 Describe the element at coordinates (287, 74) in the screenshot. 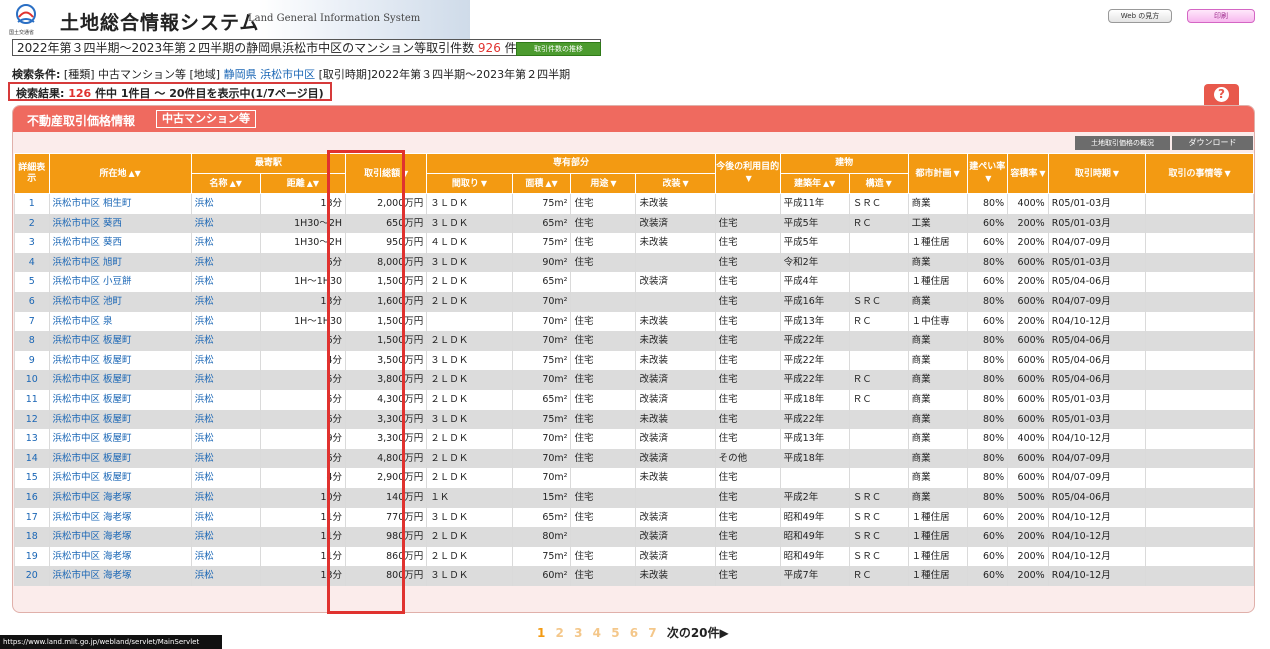

I see `condition-city-link: 浜松市中区` at that location.